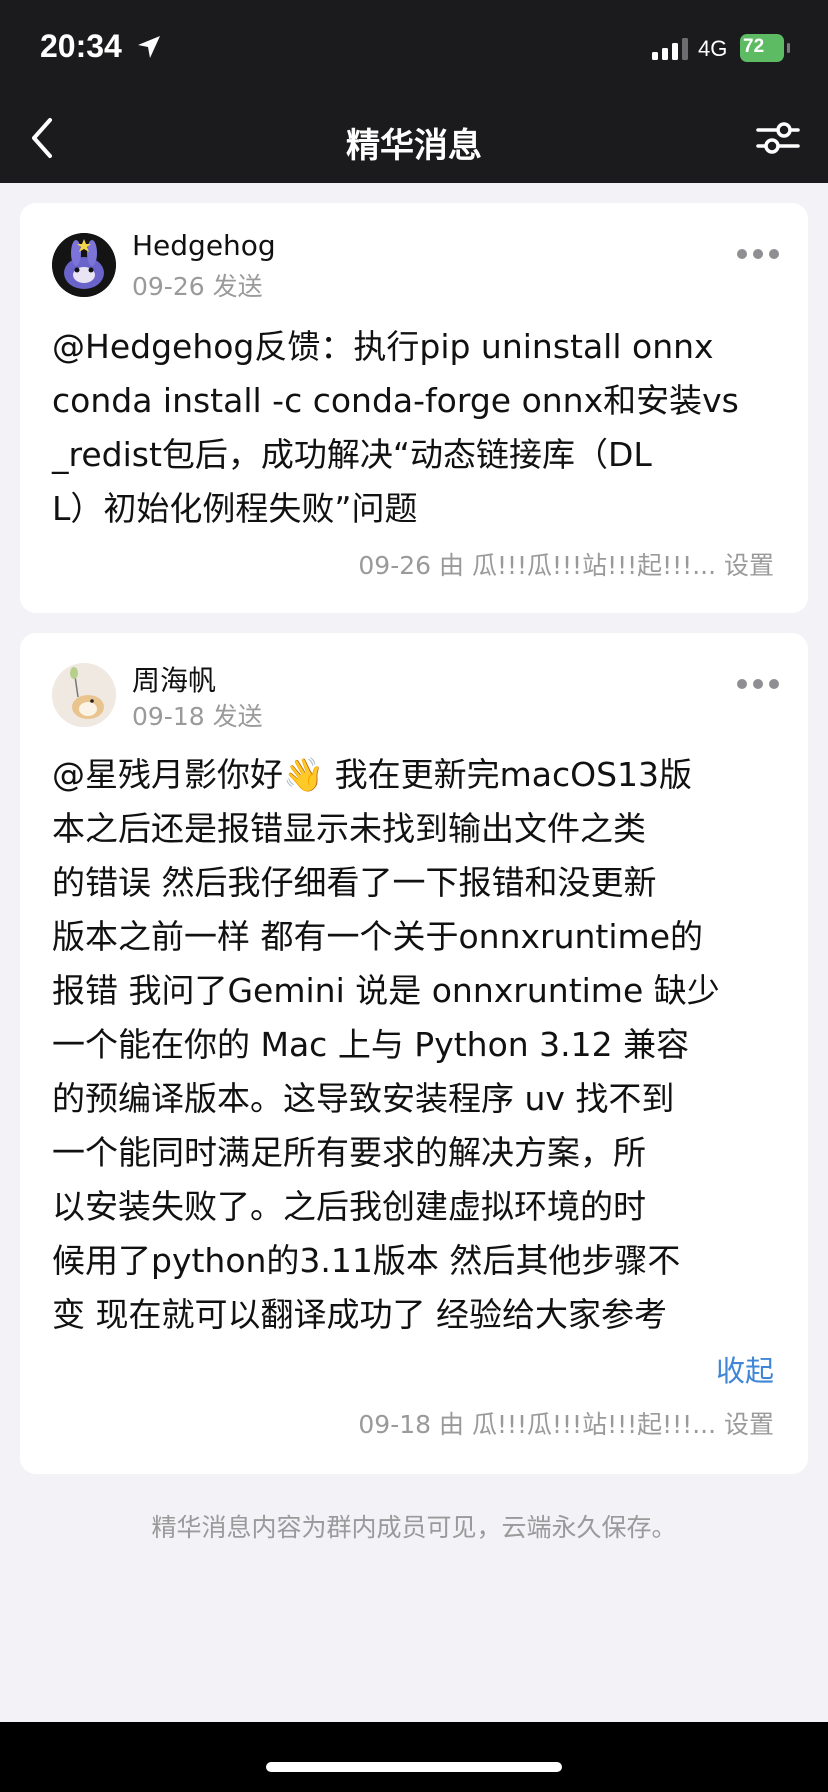 The image size is (828, 1792). Describe the element at coordinates (395, 400) in the screenshot. I see `message-line: conda install -c conda-forge onnx和安装vs` at that location.